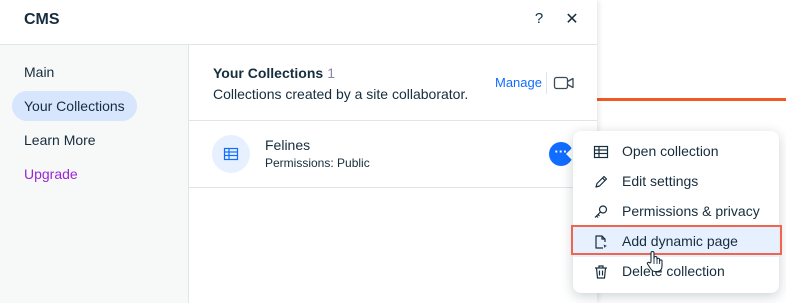  What do you see at coordinates (691, 99) in the screenshot?
I see `background-orange-line` at bounding box center [691, 99].